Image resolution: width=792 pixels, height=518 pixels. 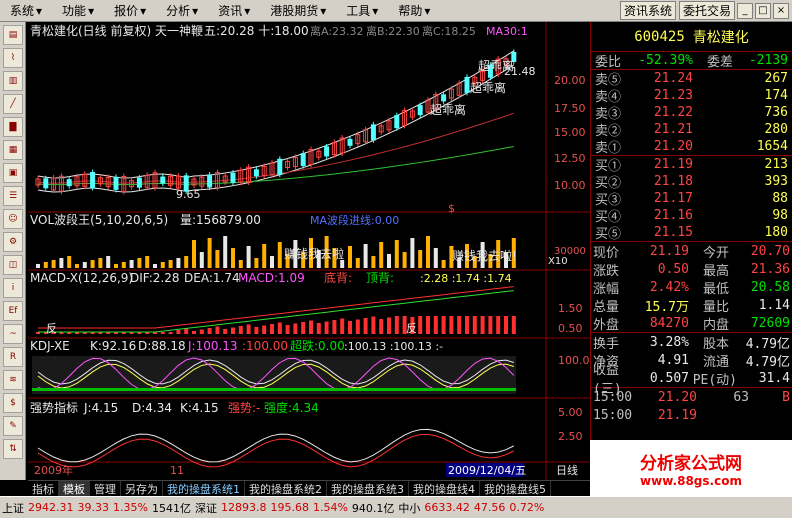 What do you see at coordinates (444, 488) in the screenshot?
I see `tab-line-4: 我的操盘线4` at bounding box center [444, 488].